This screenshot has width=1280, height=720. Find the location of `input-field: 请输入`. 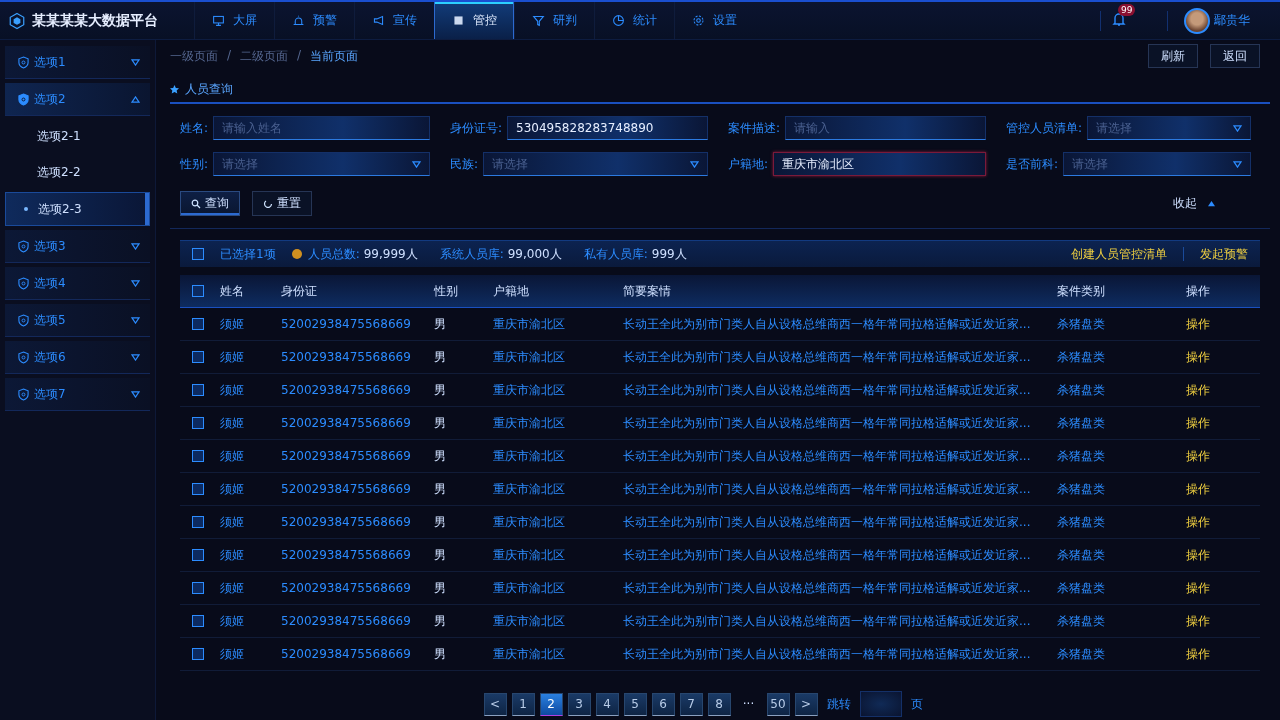

input-field: 请输入 is located at coordinates (885, 128).